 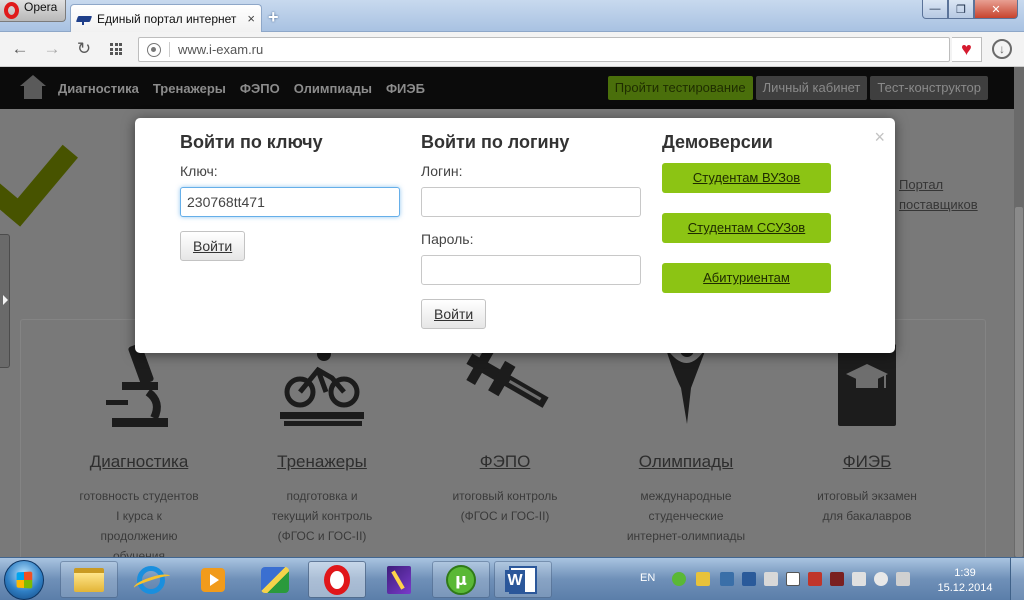 I want to click on new-tab-button: +, so click(x=273, y=17).